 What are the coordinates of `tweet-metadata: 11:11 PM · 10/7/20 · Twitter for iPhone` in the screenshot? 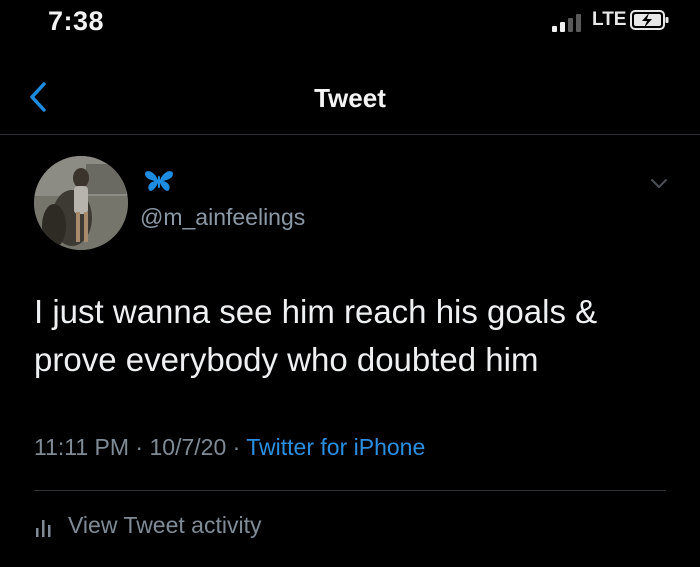 It's located at (229, 447).